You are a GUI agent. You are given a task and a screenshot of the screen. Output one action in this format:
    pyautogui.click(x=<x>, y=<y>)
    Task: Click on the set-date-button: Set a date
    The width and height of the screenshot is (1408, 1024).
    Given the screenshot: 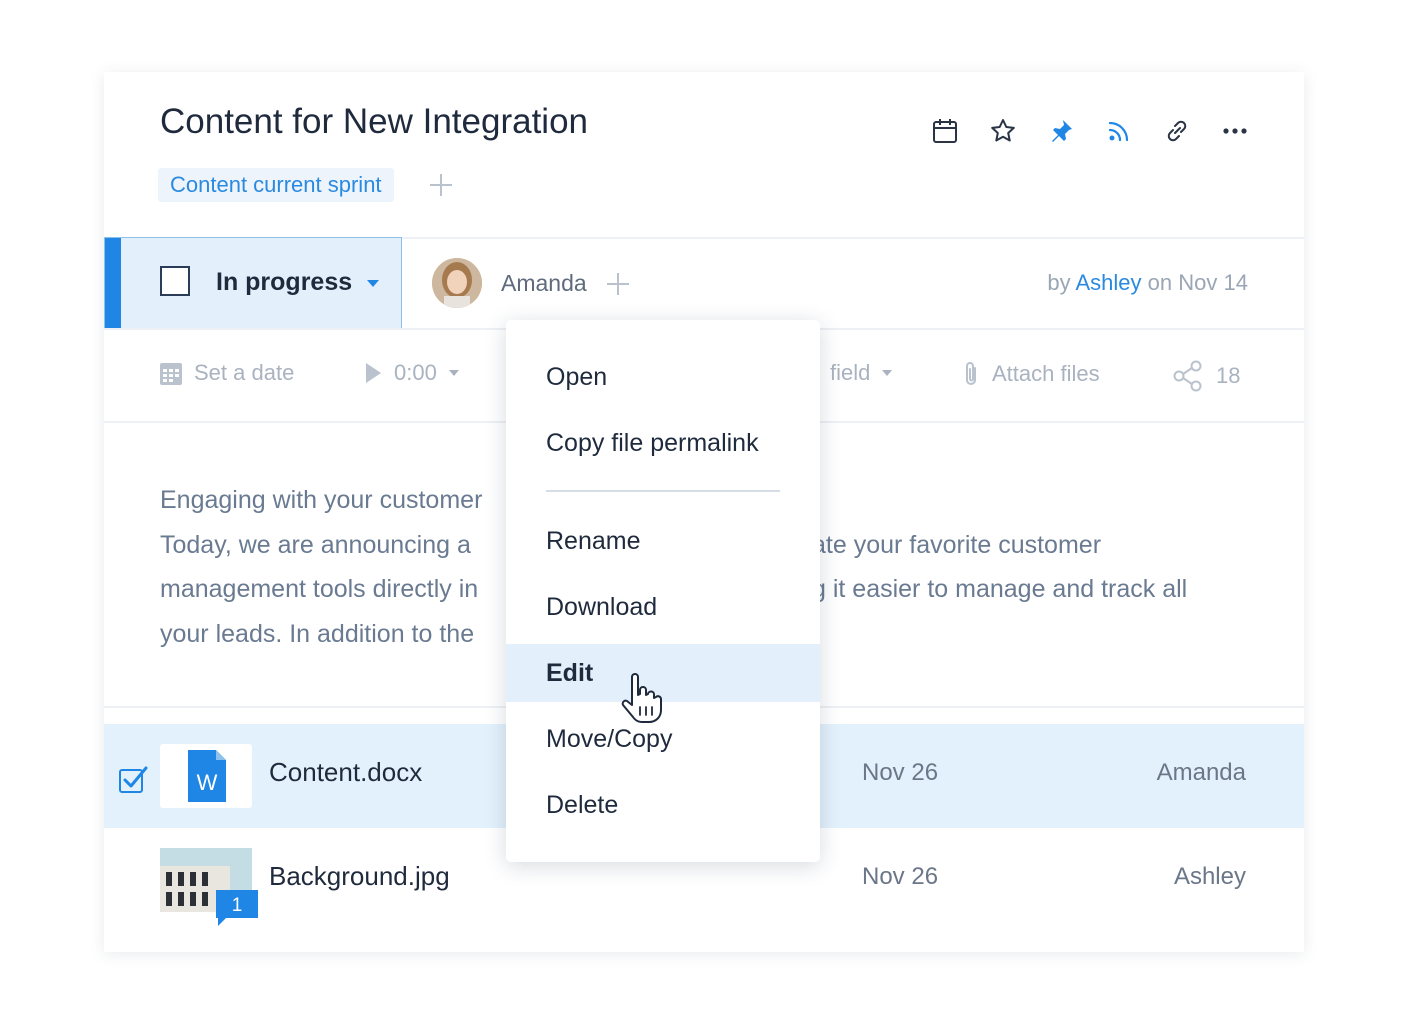 What is the action you would take?
    pyautogui.click(x=227, y=373)
    